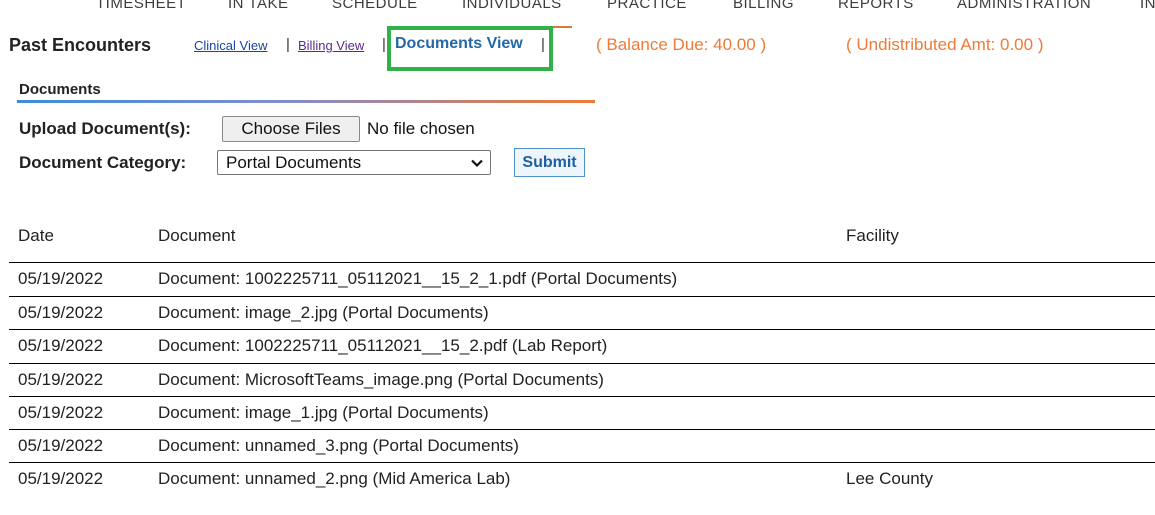 The width and height of the screenshot is (1155, 515). I want to click on clinical-view-link: Clinical View, so click(230, 45).